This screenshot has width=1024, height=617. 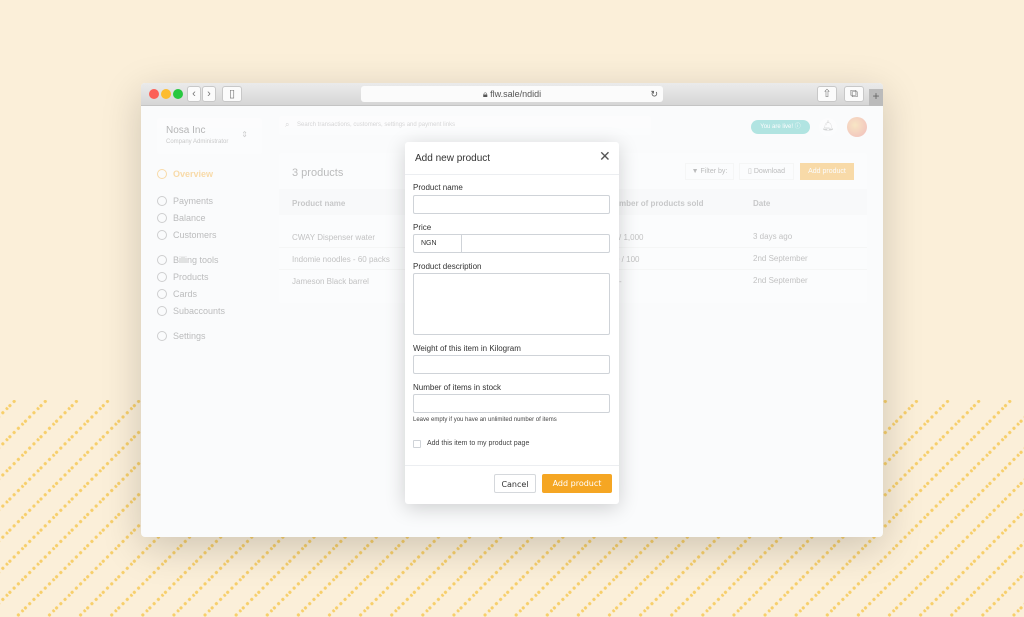 What do you see at coordinates (209, 136) in the screenshot?
I see `account-switcher: Nosa Inc Company Administrator ⇕` at bounding box center [209, 136].